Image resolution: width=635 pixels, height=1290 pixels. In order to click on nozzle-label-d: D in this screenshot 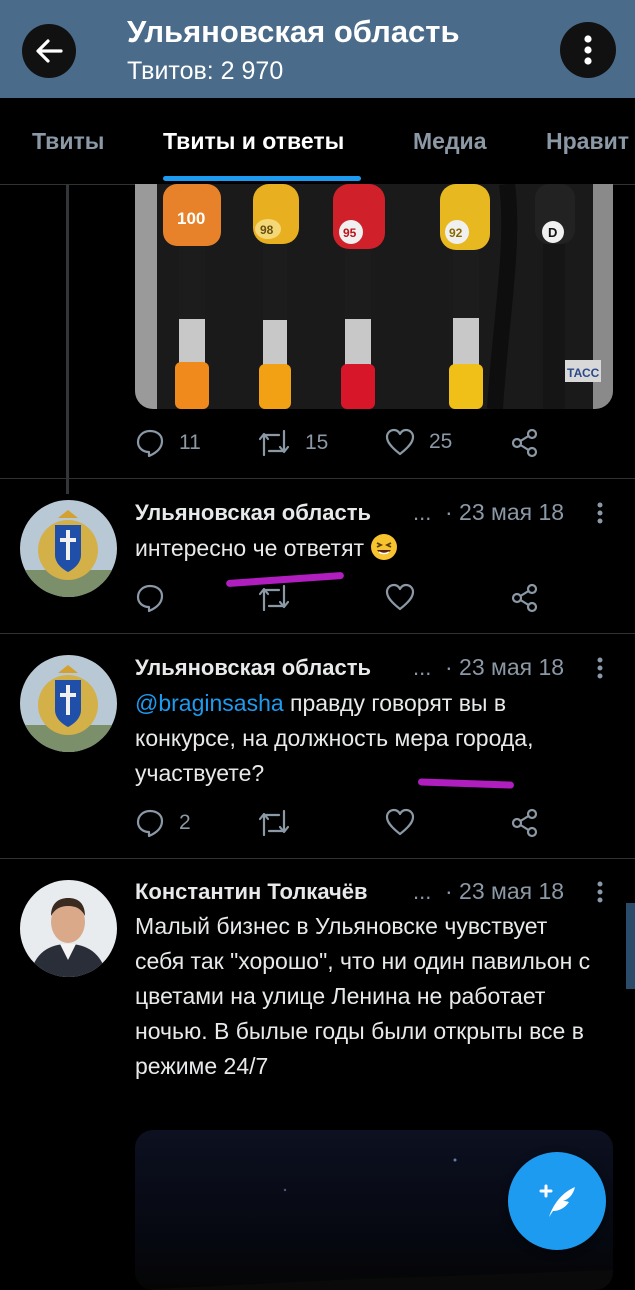, I will do `click(552, 232)`.